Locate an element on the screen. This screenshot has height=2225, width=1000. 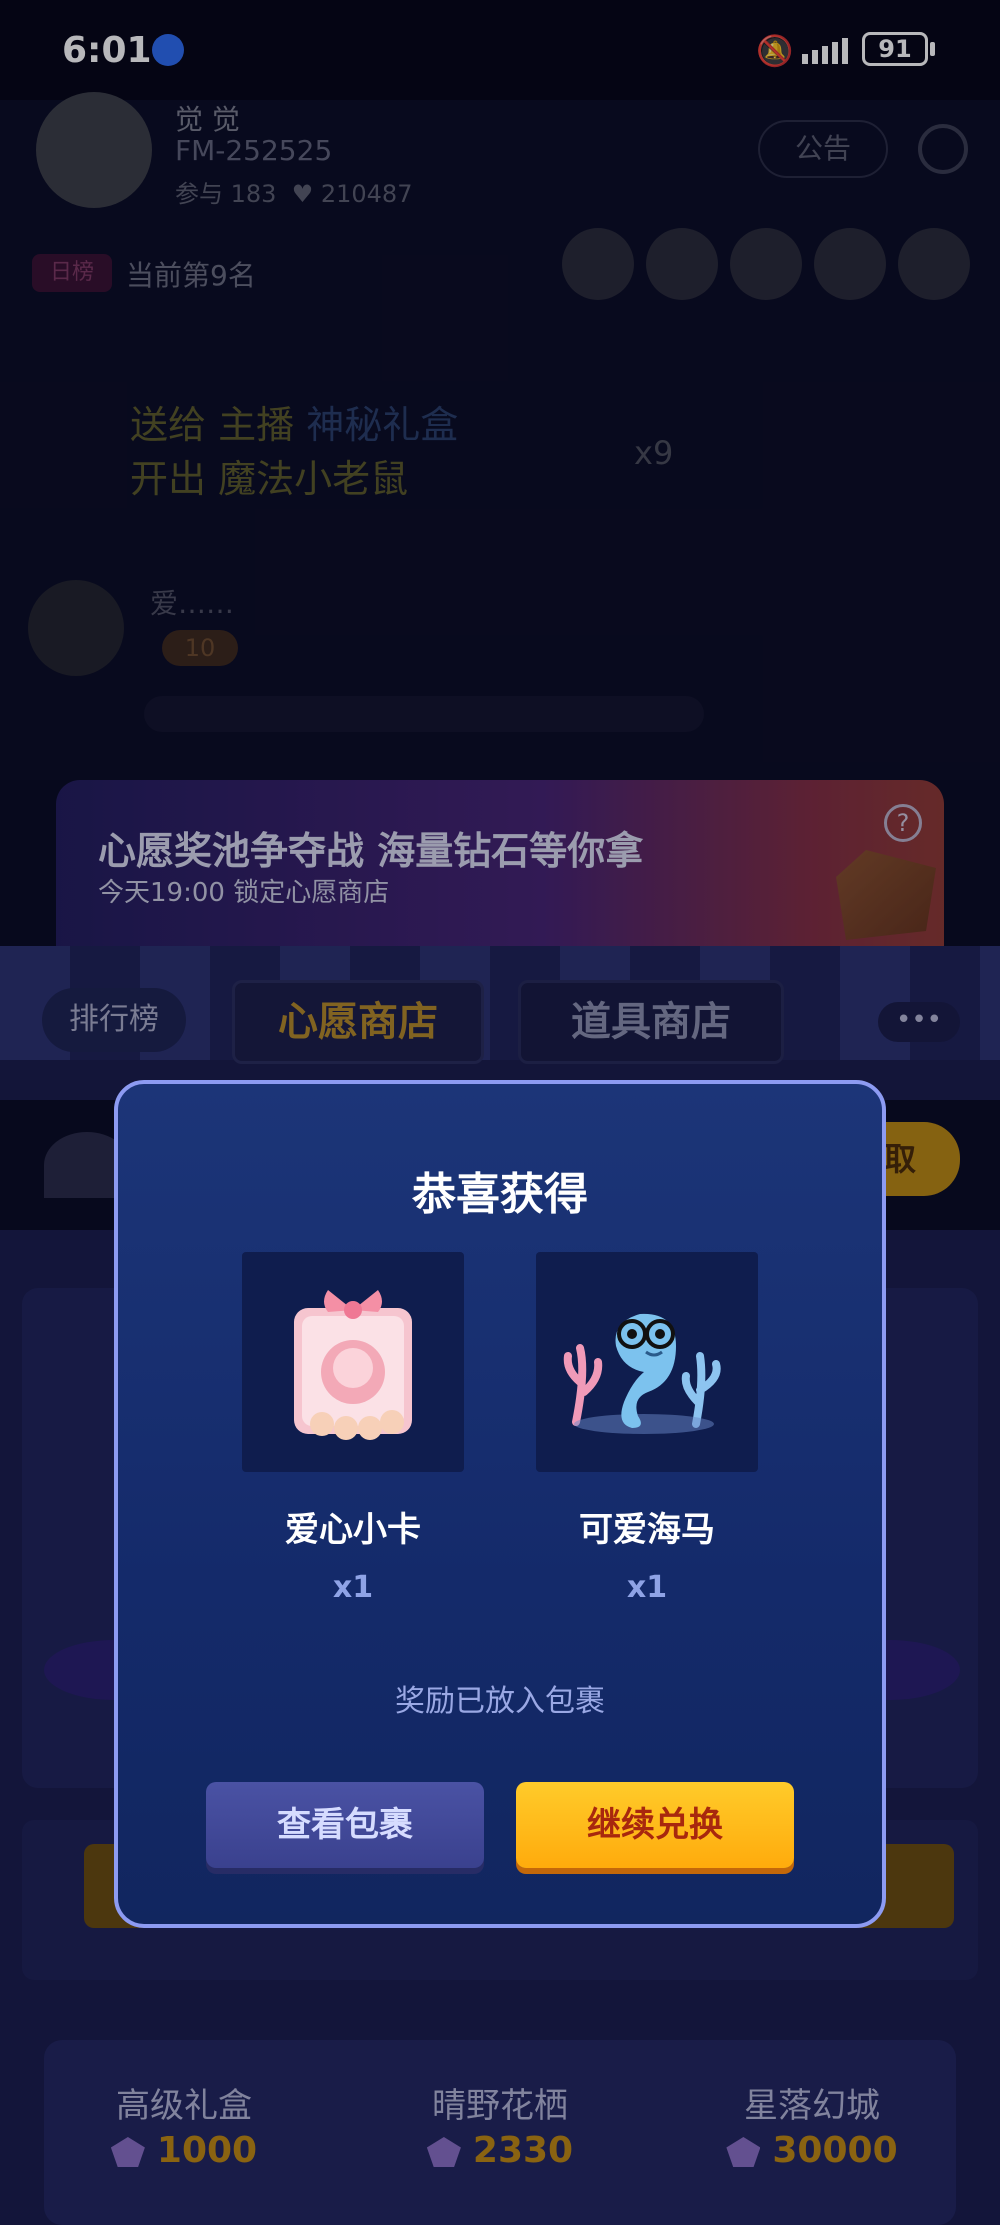
love-card-icon is located at coordinates (353, 1365).